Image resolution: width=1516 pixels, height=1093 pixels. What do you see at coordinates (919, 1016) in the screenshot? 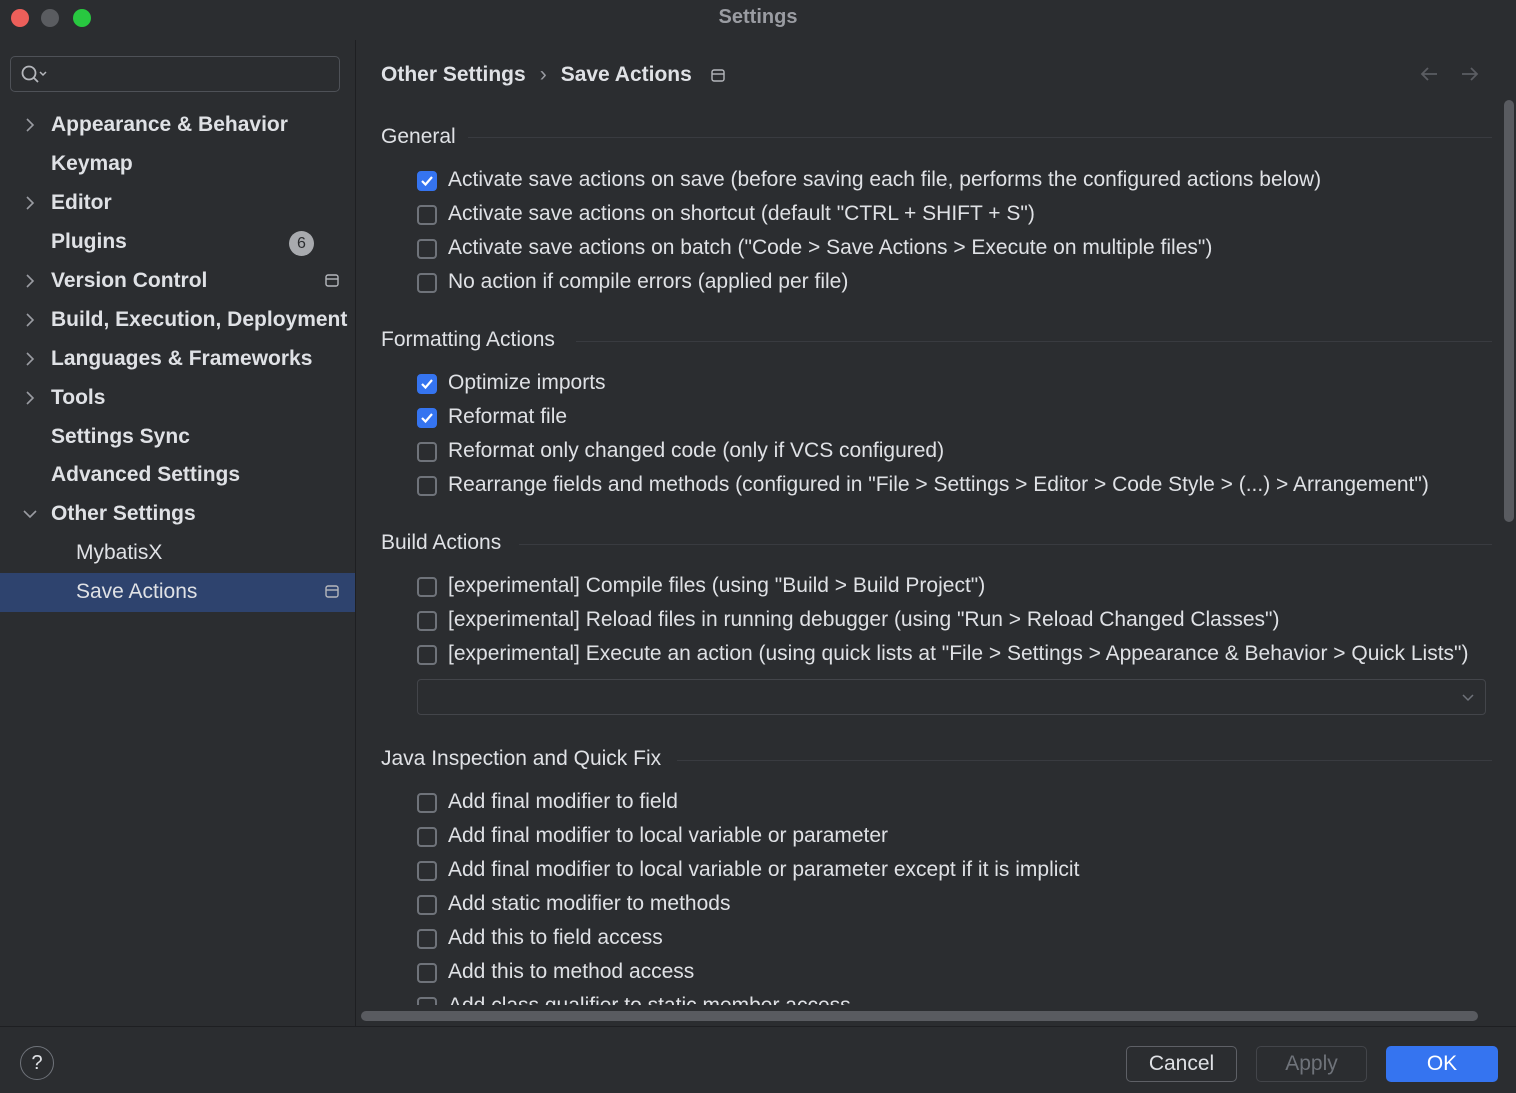
I see `horizontal-scrollbar` at bounding box center [919, 1016].